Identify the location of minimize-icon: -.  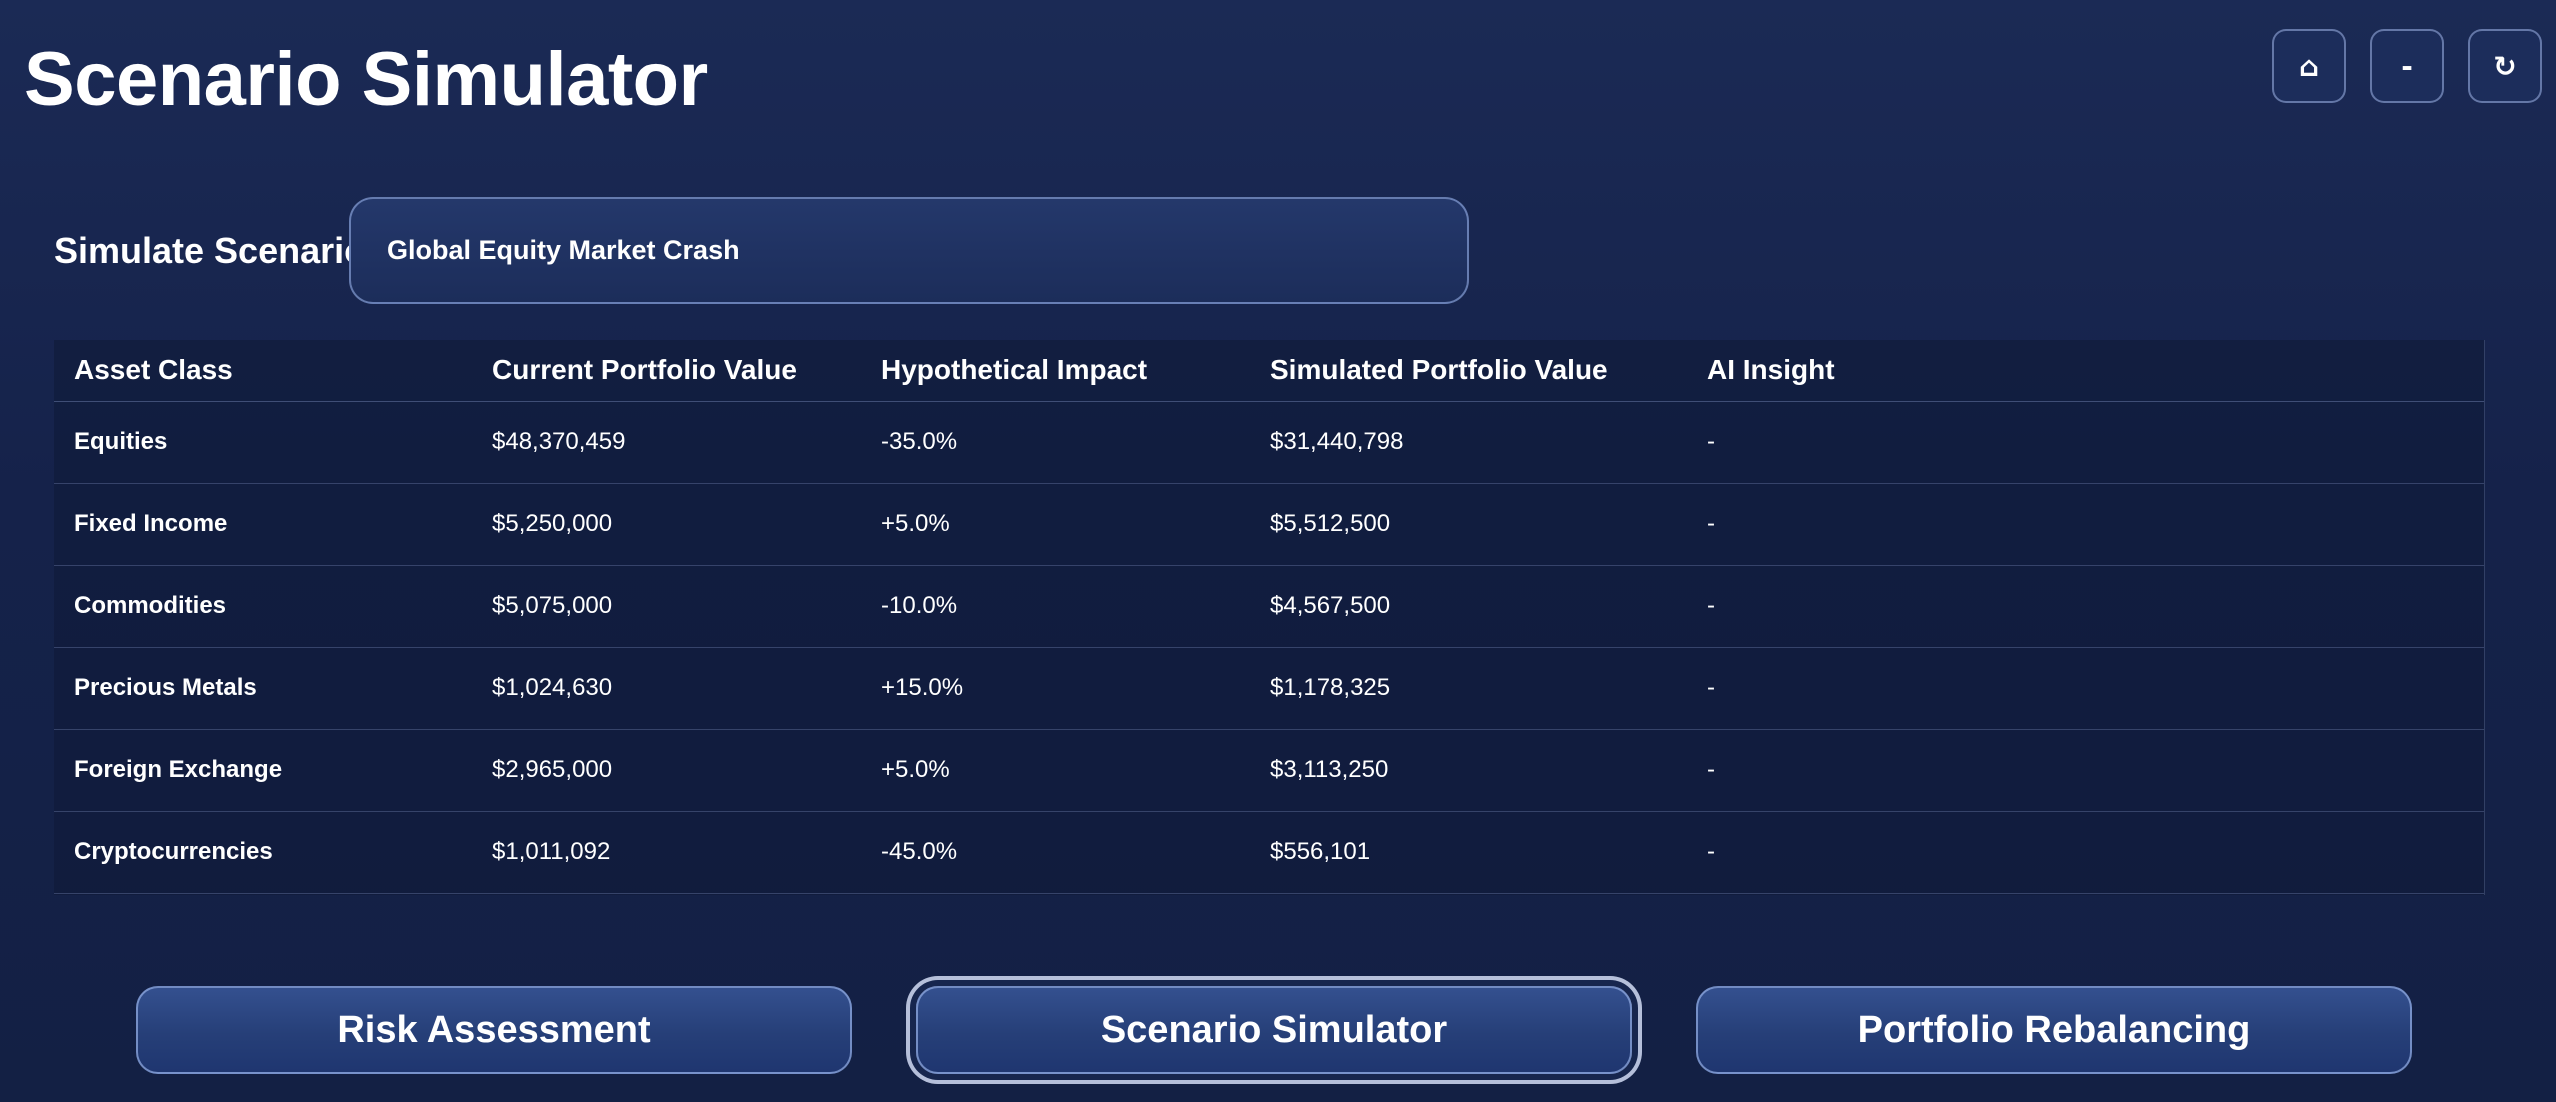
(2407, 66).